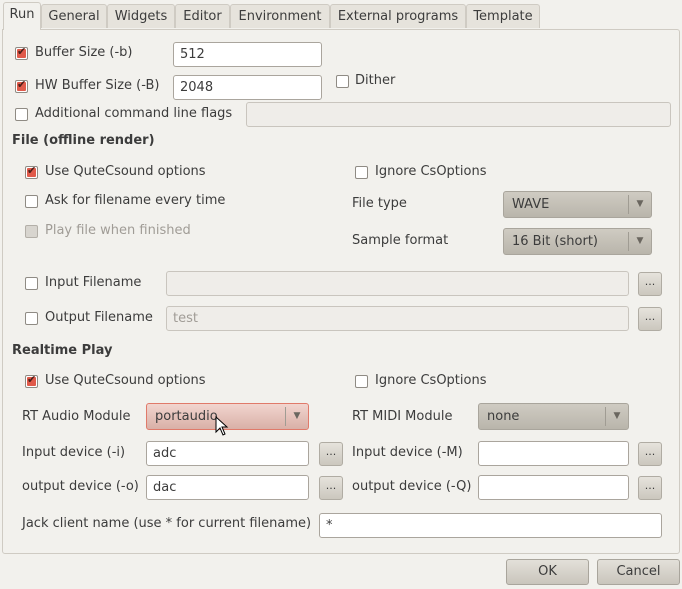 This screenshot has height=589, width=682. I want to click on realtime-section-heading: Realtime Play, so click(62, 350).